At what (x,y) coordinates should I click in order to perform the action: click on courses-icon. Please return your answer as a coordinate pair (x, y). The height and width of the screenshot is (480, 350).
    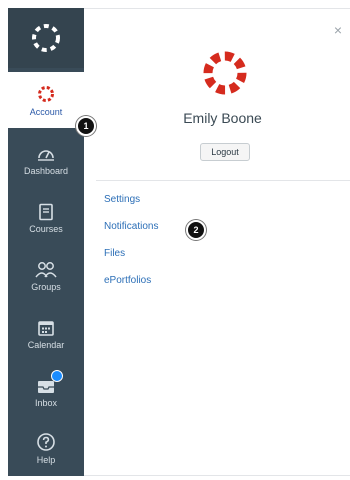
    Looking at the image, I should click on (46, 211).